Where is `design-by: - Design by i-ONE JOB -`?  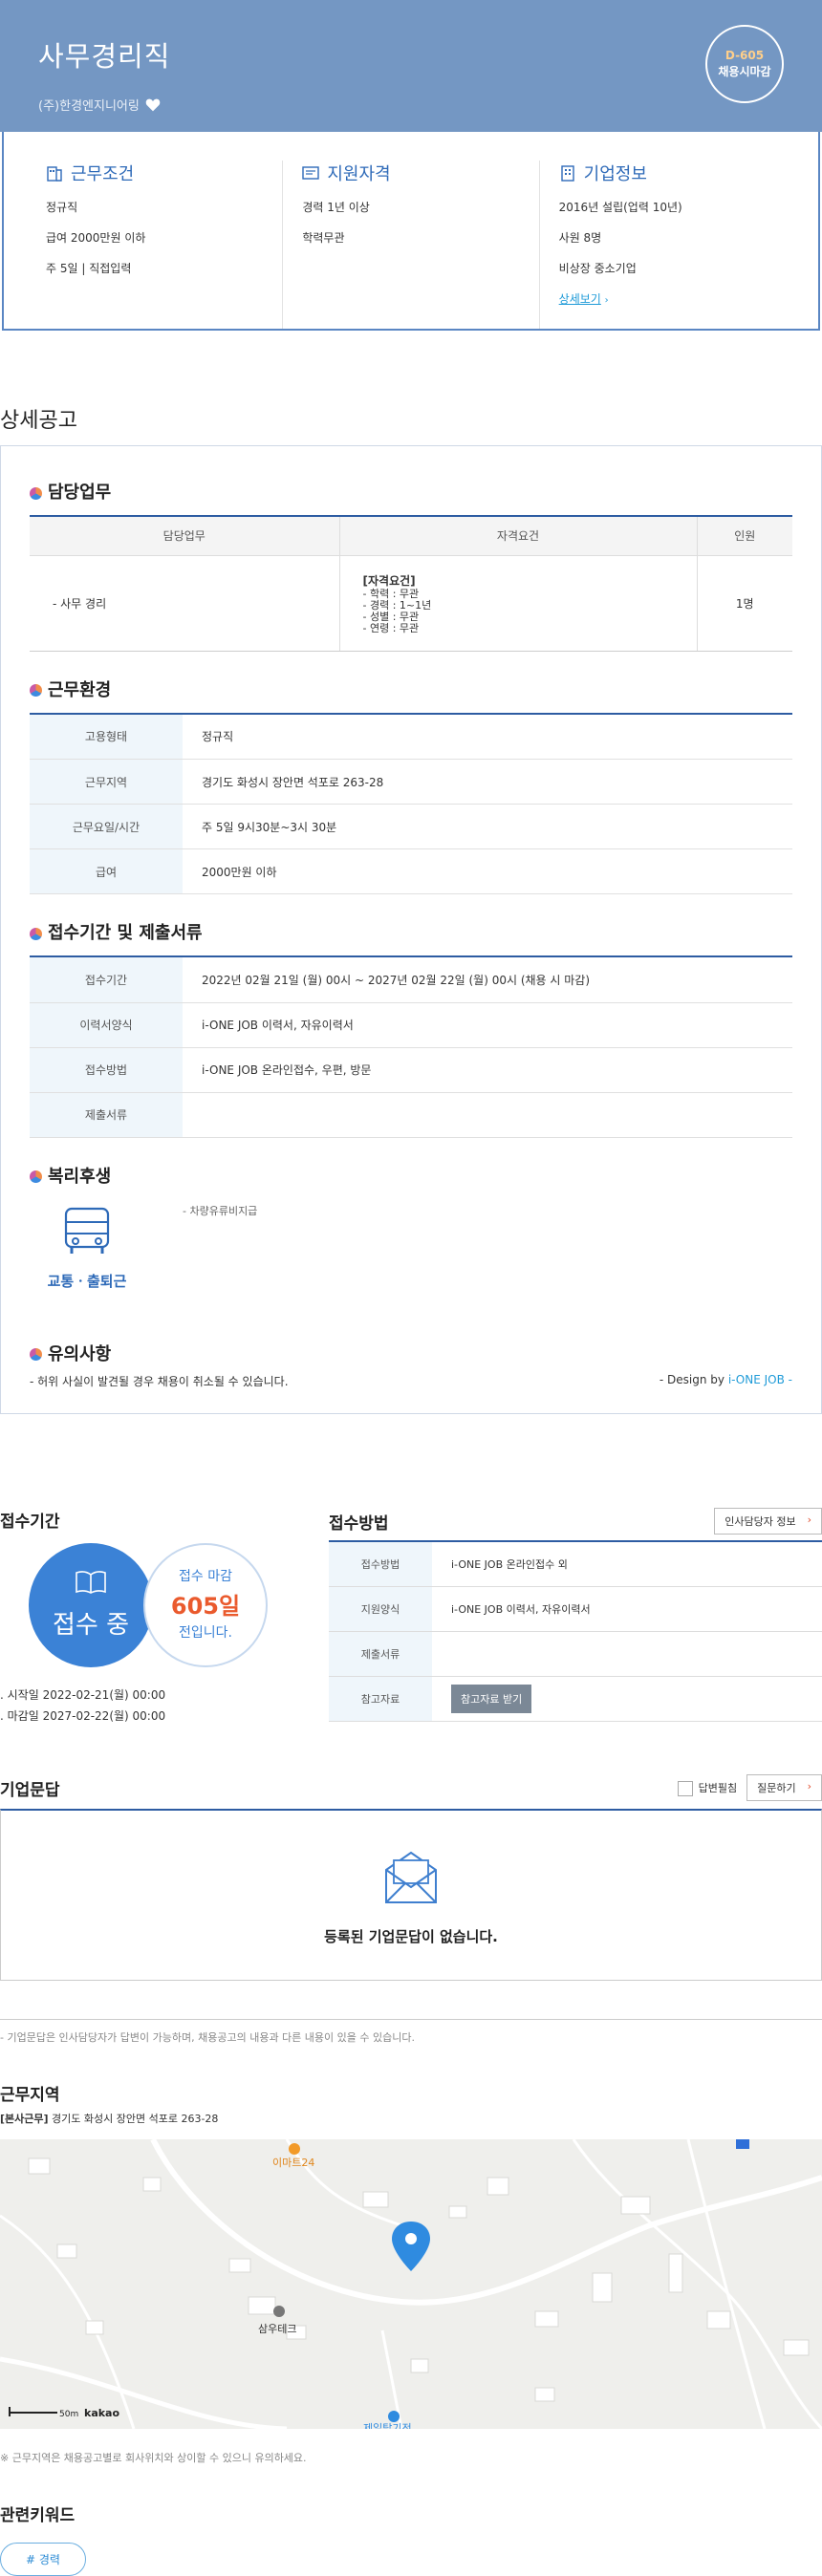 design-by: - Design by i-ONE JOB - is located at coordinates (725, 1379).